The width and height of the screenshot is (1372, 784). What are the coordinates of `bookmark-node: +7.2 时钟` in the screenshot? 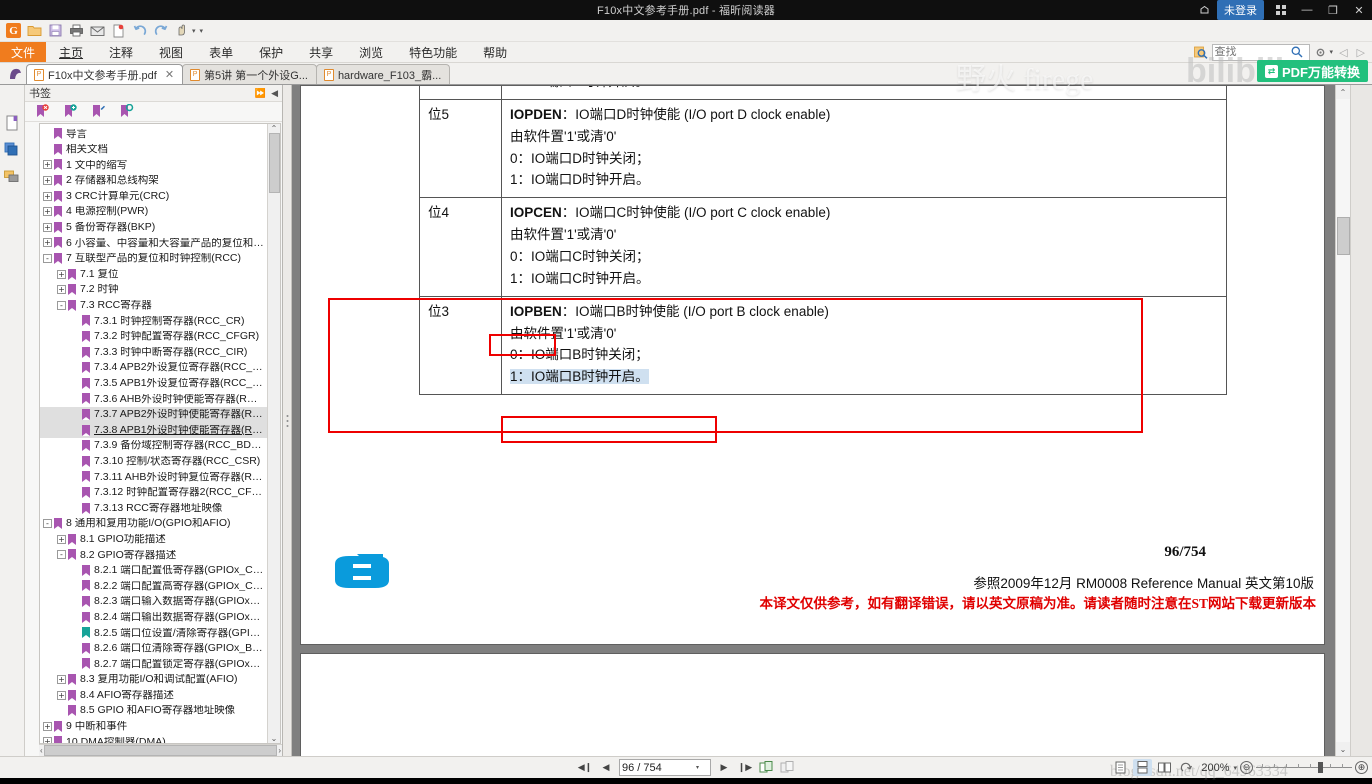 It's located at (153, 290).